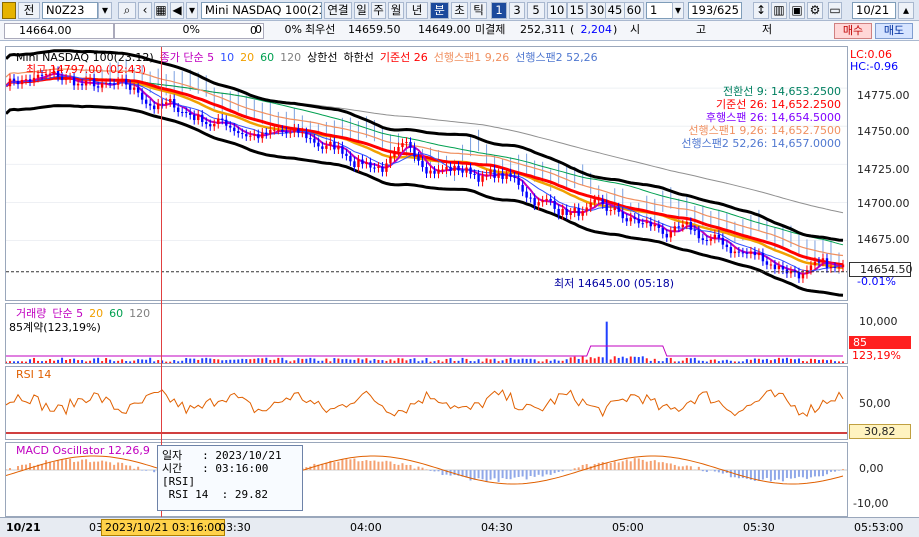 The image size is (919, 537). Describe the element at coordinates (874, 10) in the screenshot. I see `date-input: 10/21` at that location.